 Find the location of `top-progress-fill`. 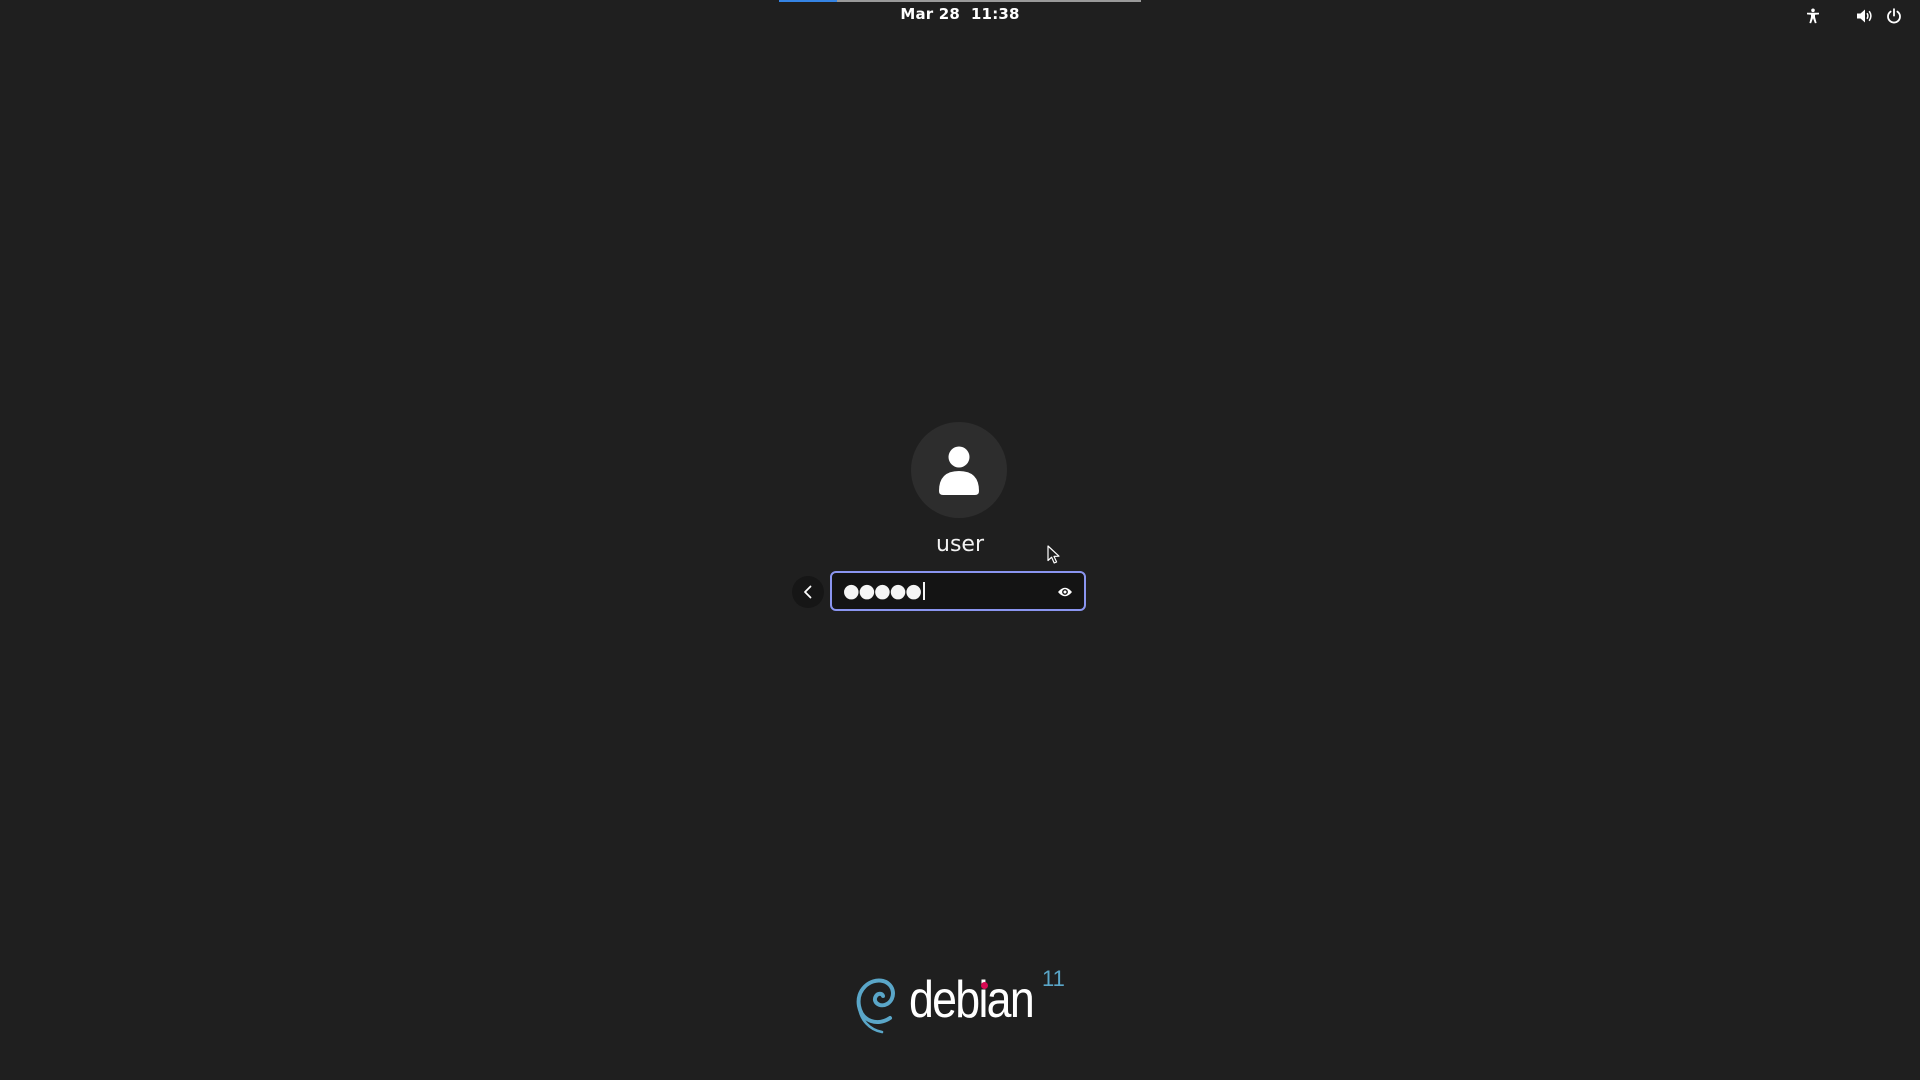

top-progress-fill is located at coordinates (808, 1).